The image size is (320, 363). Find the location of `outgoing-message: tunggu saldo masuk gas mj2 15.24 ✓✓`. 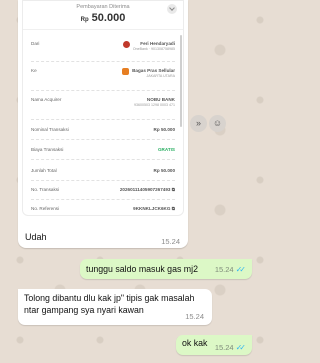

outgoing-message: tunggu saldo masuk gas mj2 15.24 ✓✓ is located at coordinates (166, 269).